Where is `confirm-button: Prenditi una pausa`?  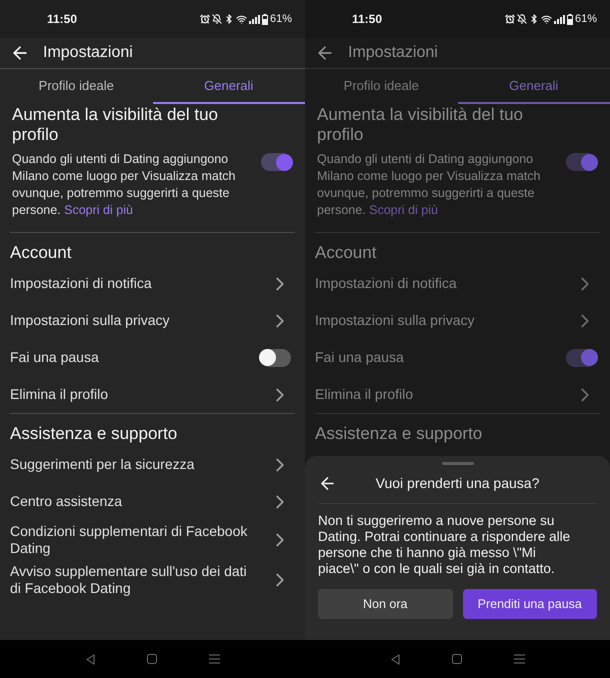
confirm-button: Prenditi una pausa is located at coordinates (529, 604).